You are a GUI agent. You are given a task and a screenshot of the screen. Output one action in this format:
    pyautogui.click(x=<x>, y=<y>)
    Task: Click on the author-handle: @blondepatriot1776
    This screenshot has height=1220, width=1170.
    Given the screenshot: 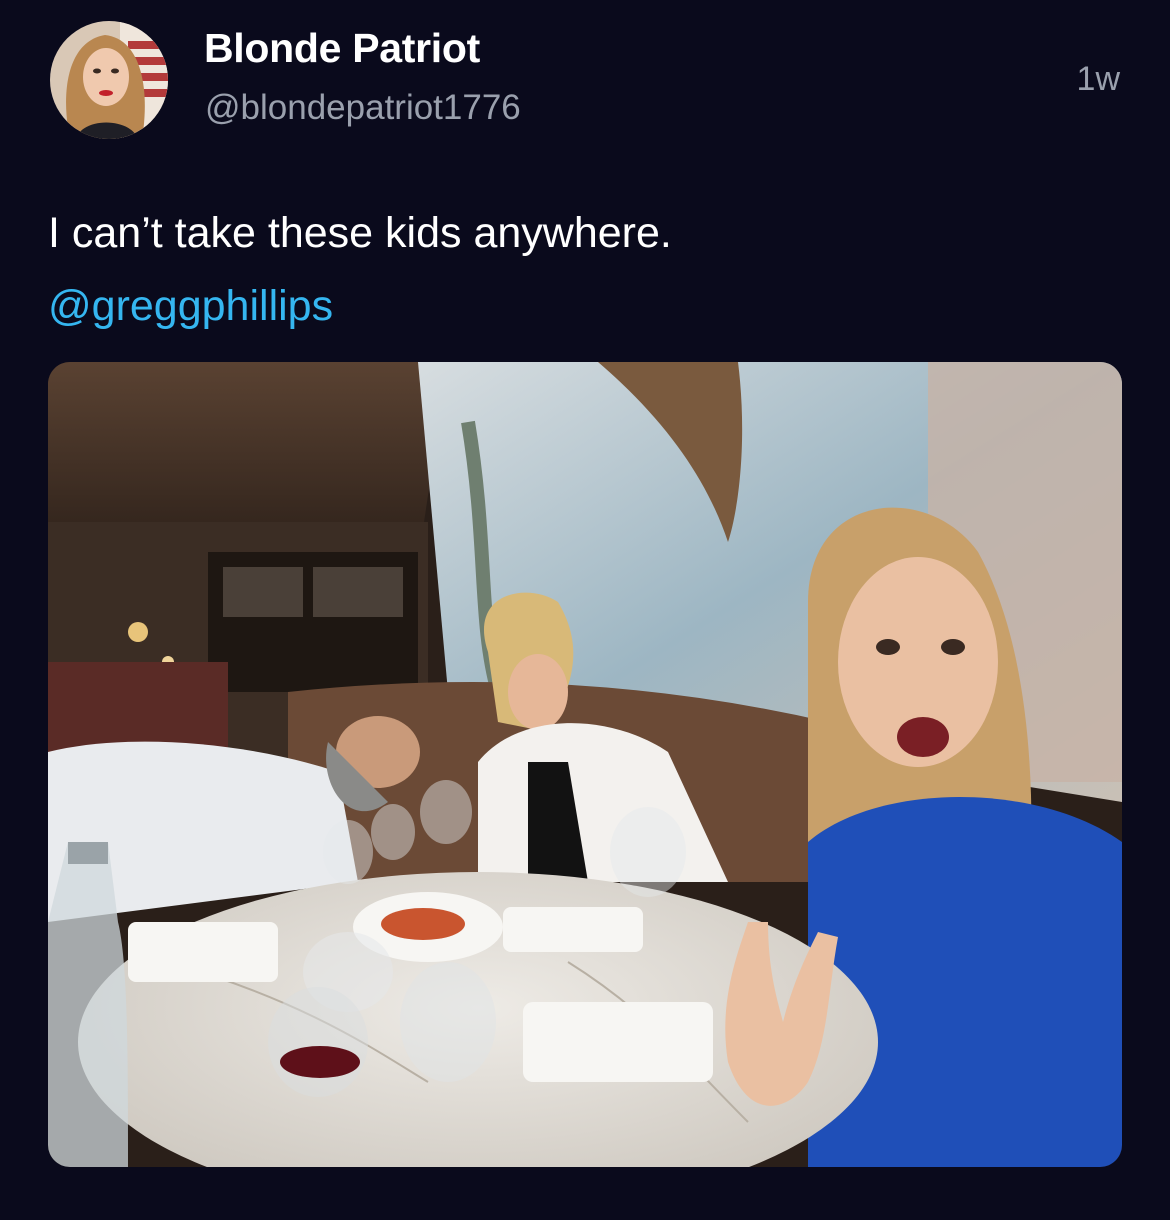 What is the action you would take?
    pyautogui.click(x=363, y=108)
    